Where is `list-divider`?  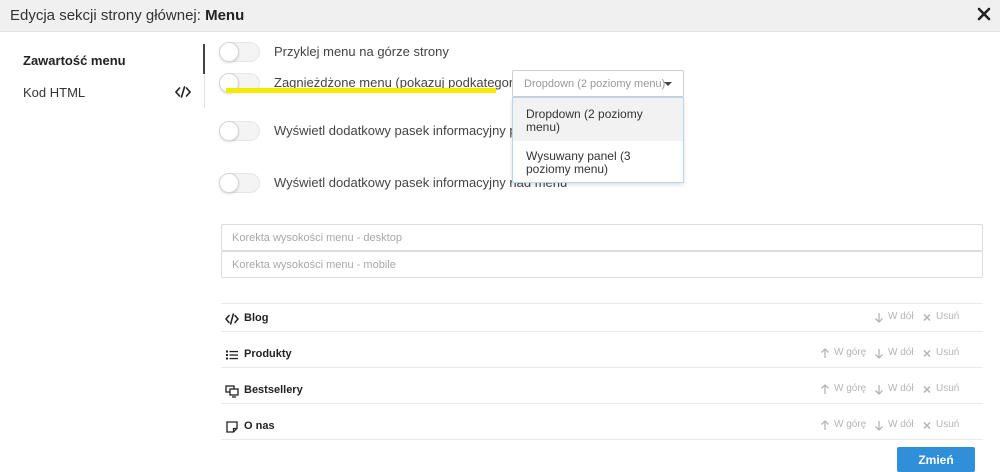 list-divider is located at coordinates (602, 303).